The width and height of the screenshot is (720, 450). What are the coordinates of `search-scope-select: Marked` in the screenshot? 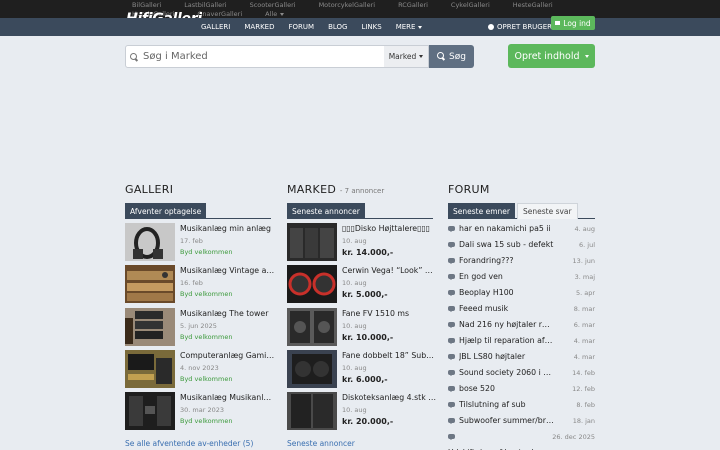 It's located at (406, 56).